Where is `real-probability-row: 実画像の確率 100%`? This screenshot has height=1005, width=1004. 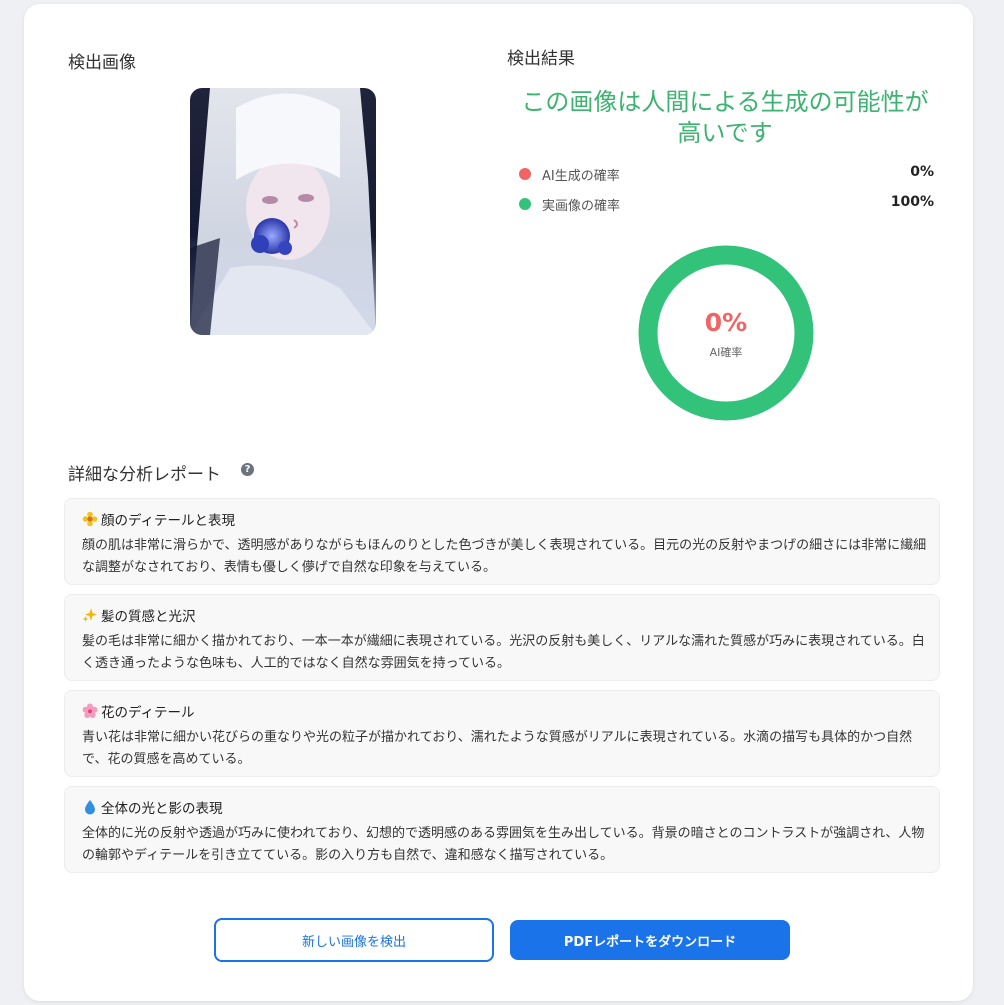 real-probability-row: 実画像の確率 100% is located at coordinates (726, 204).